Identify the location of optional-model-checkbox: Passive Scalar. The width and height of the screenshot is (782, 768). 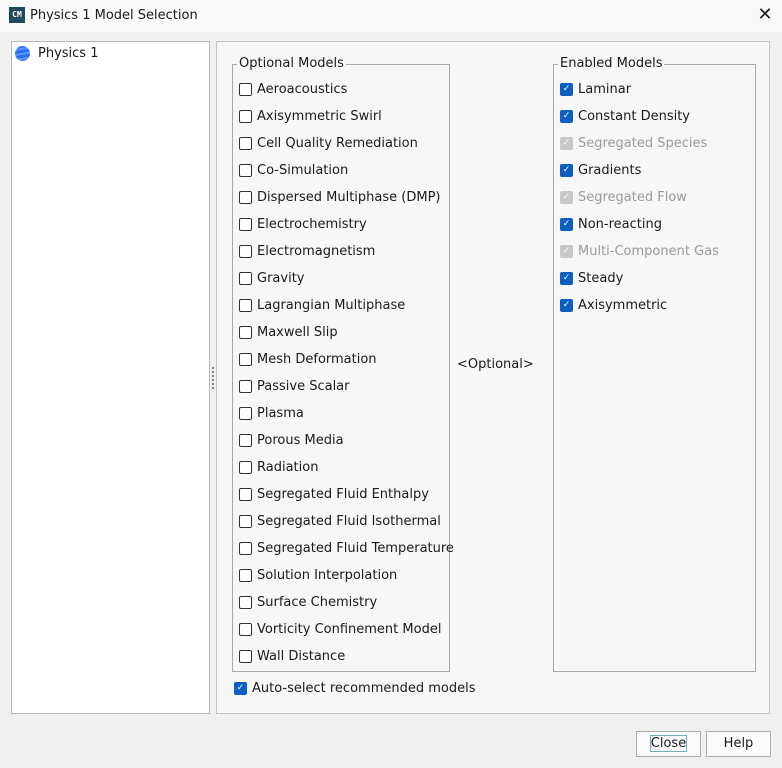
(294, 386).